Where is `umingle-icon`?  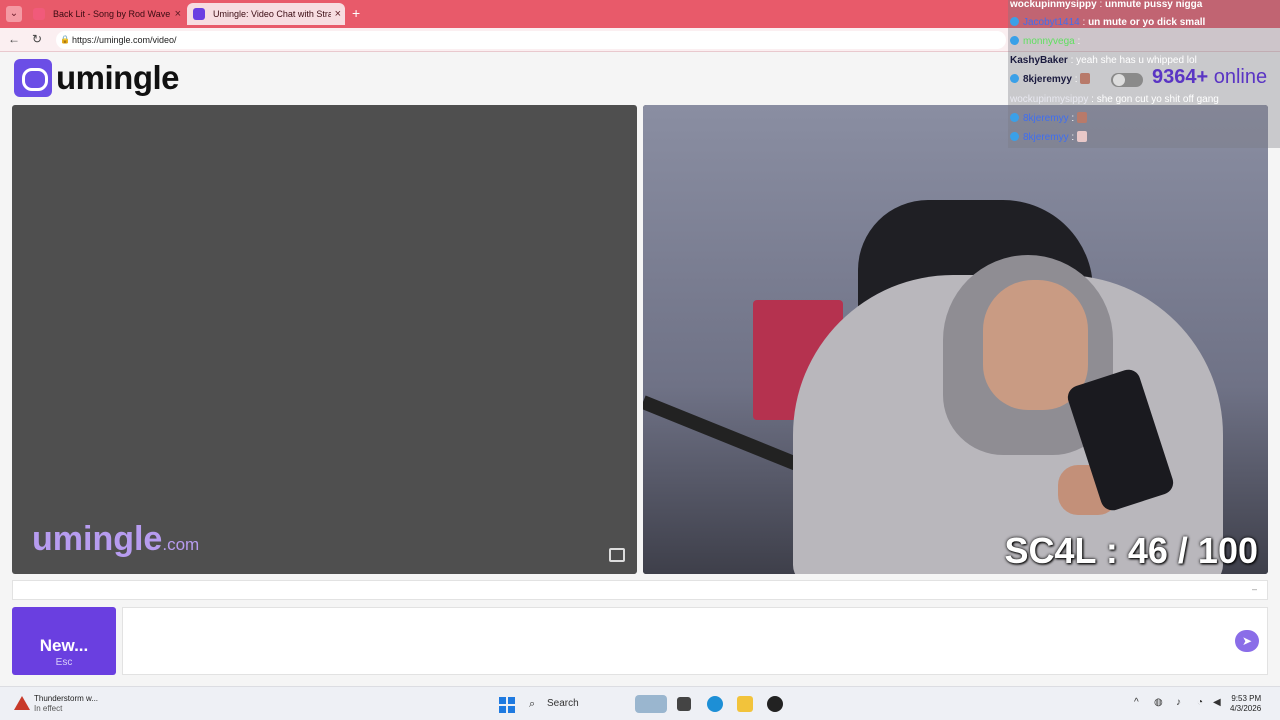 umingle-icon is located at coordinates (199, 14).